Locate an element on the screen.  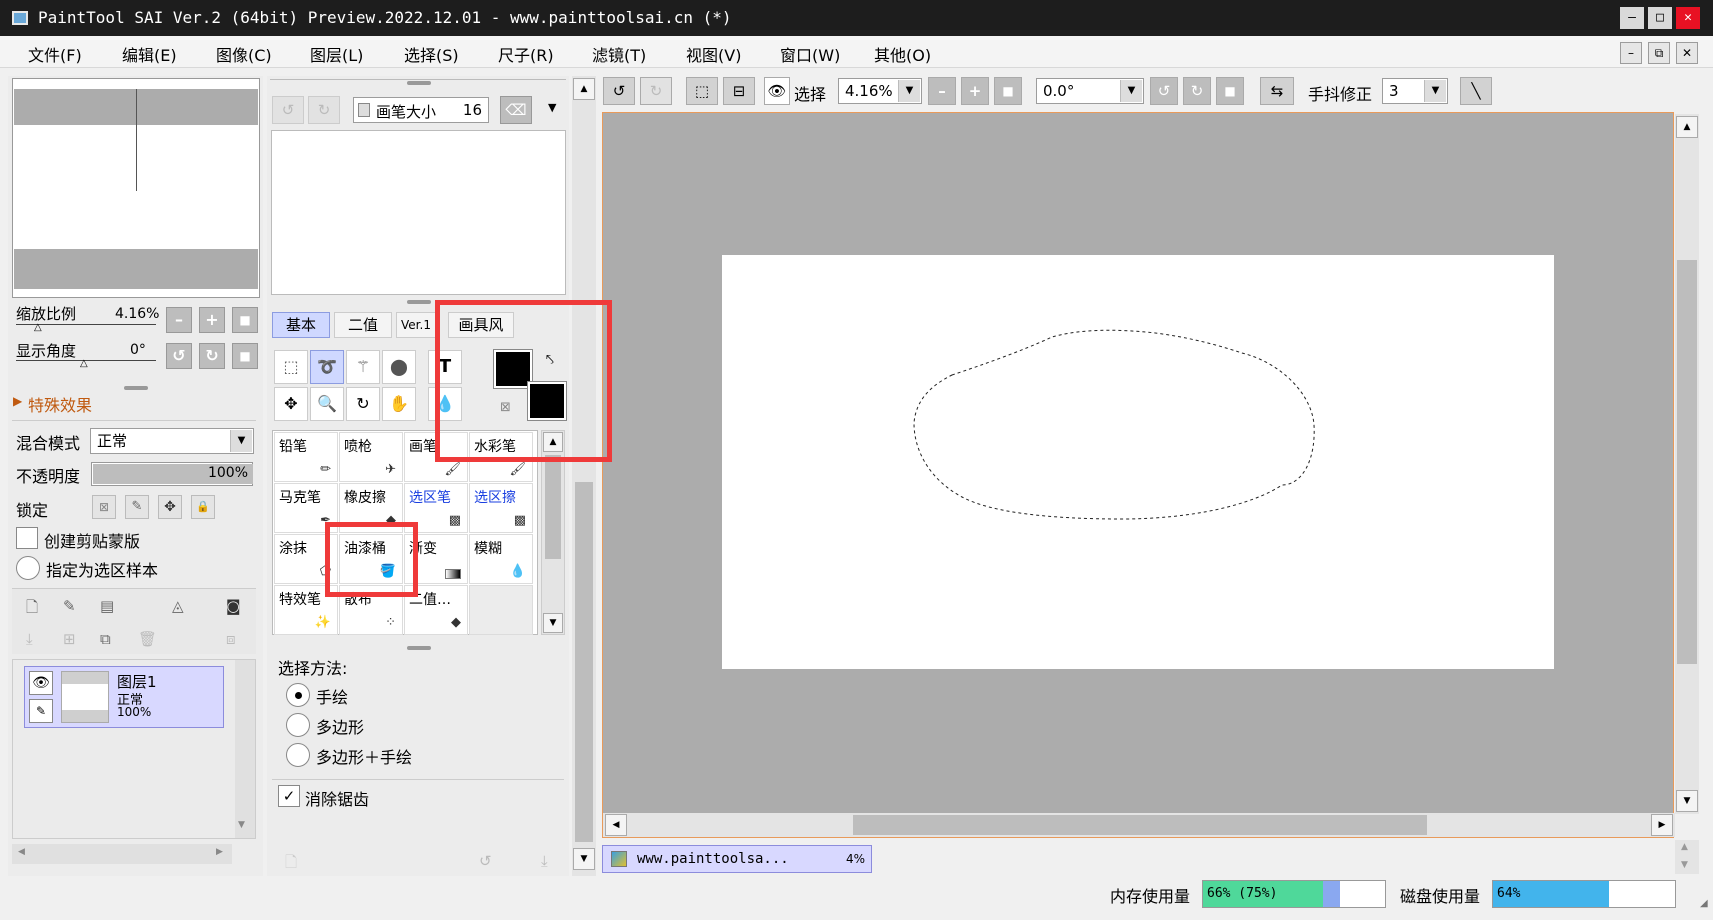
rect-select-icon: ⬚ is located at coordinates (291, 367).